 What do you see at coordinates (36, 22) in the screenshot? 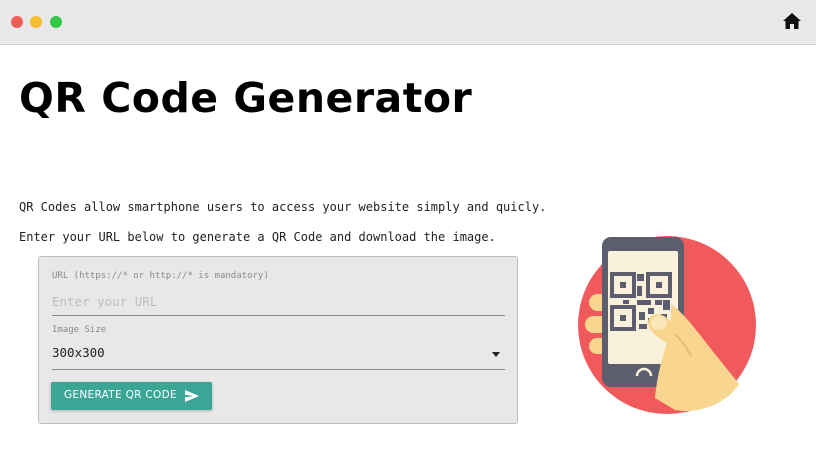
I see `minimize-window-button` at bounding box center [36, 22].